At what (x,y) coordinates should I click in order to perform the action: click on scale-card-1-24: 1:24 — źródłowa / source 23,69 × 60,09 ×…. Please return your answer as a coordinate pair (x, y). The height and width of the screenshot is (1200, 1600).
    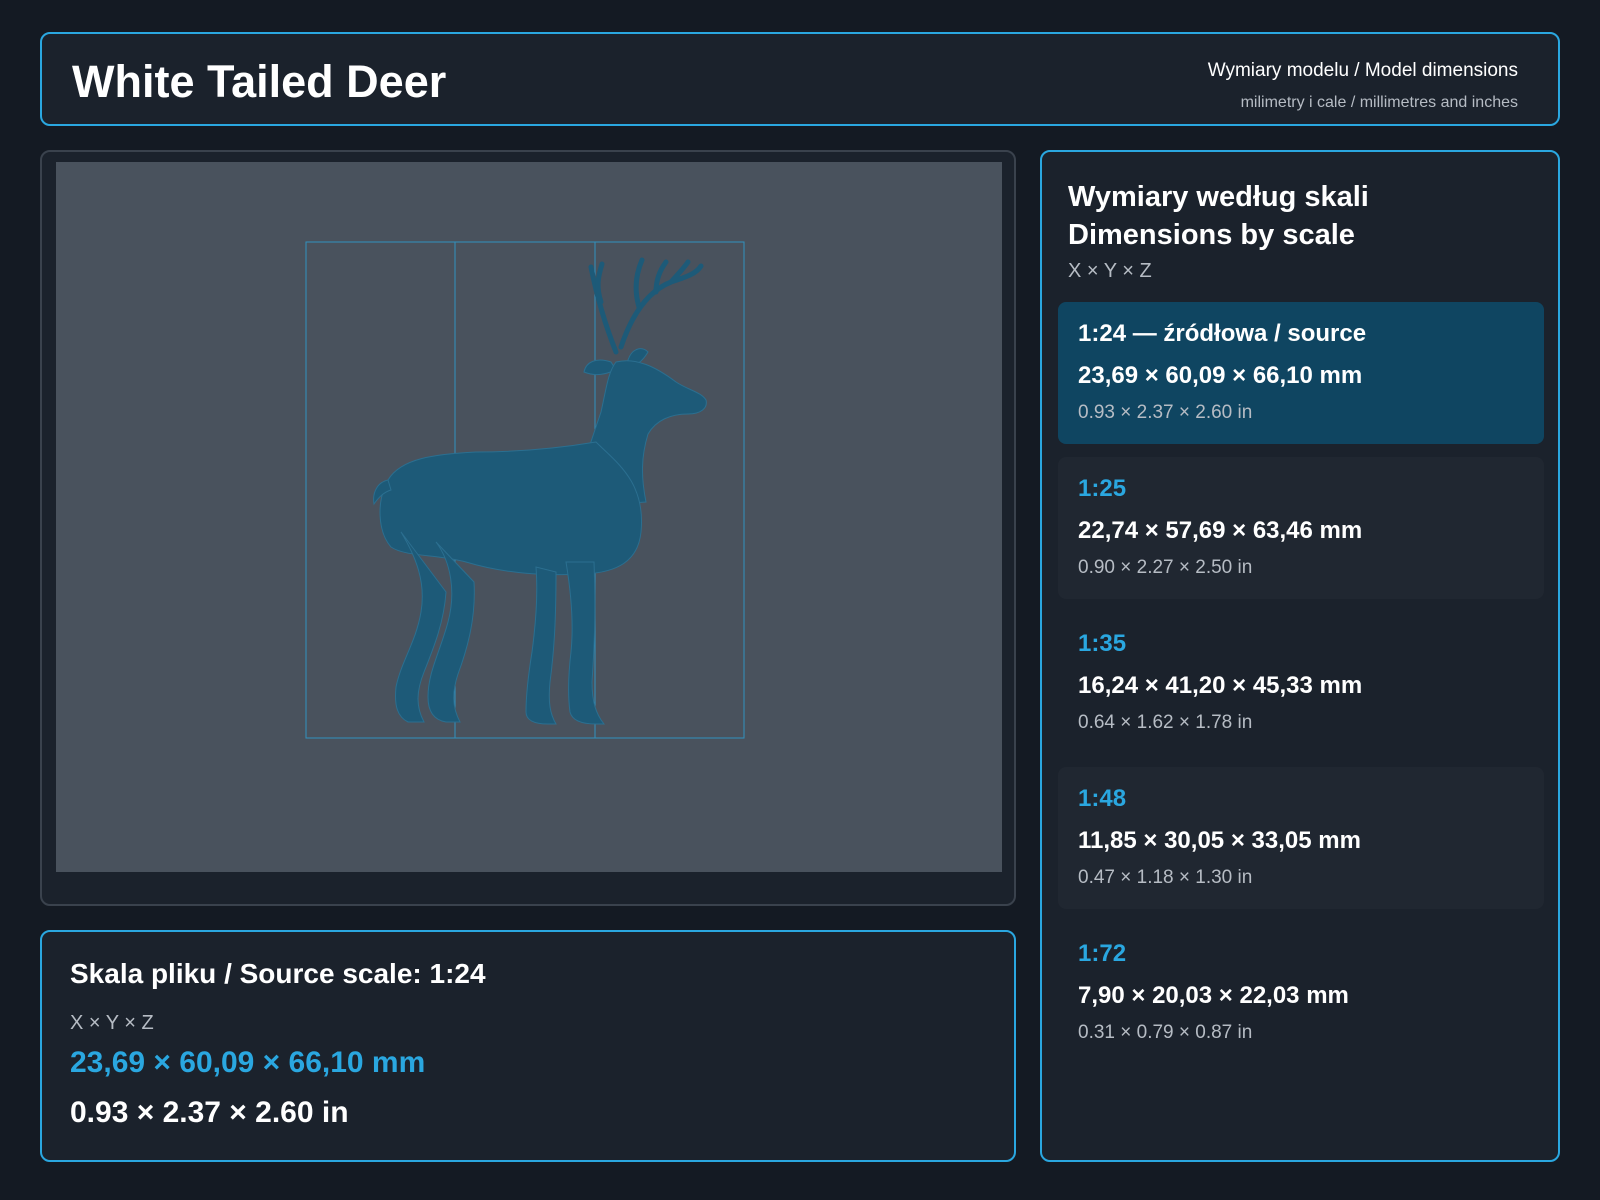
    Looking at the image, I should click on (1301, 373).